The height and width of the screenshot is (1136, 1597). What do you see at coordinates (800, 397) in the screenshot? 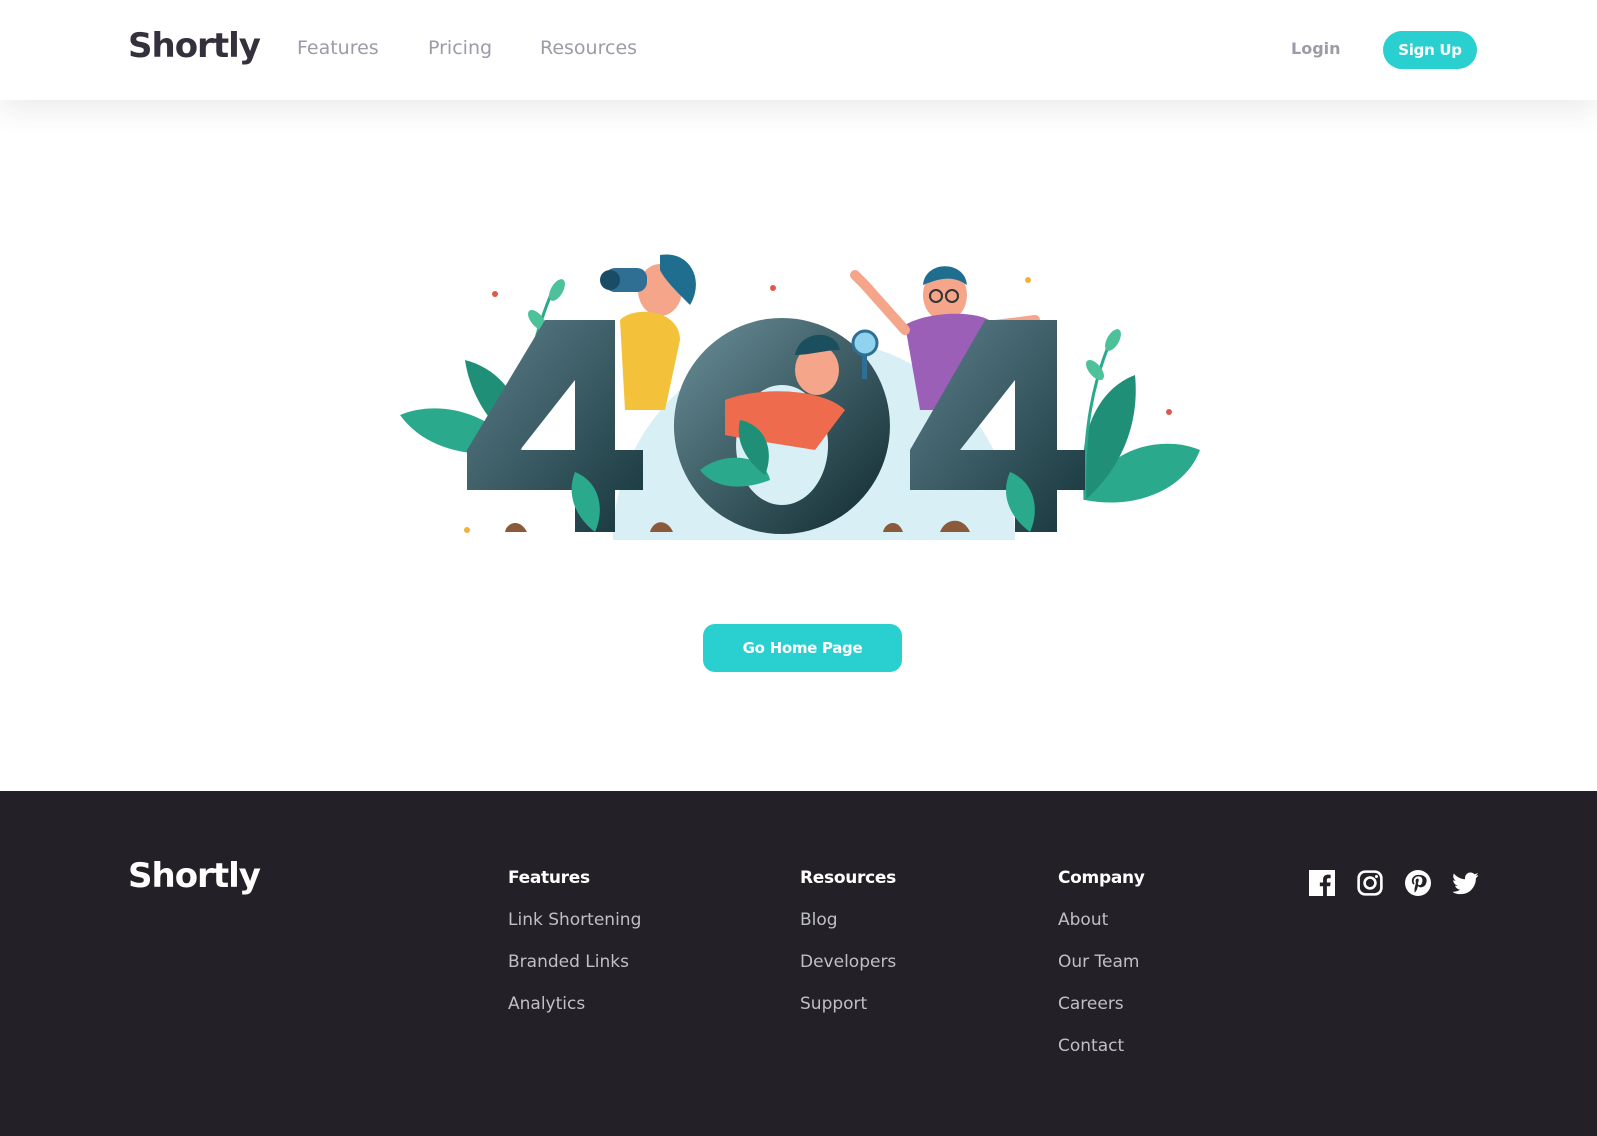
I see `404-illustration-graphic` at bounding box center [800, 397].